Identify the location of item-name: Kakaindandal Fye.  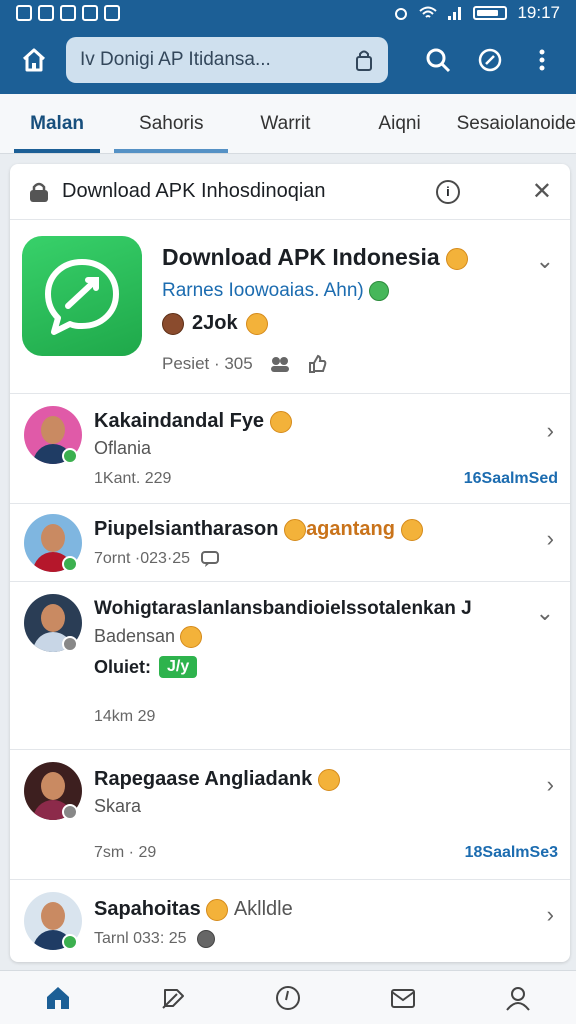
(193, 421).